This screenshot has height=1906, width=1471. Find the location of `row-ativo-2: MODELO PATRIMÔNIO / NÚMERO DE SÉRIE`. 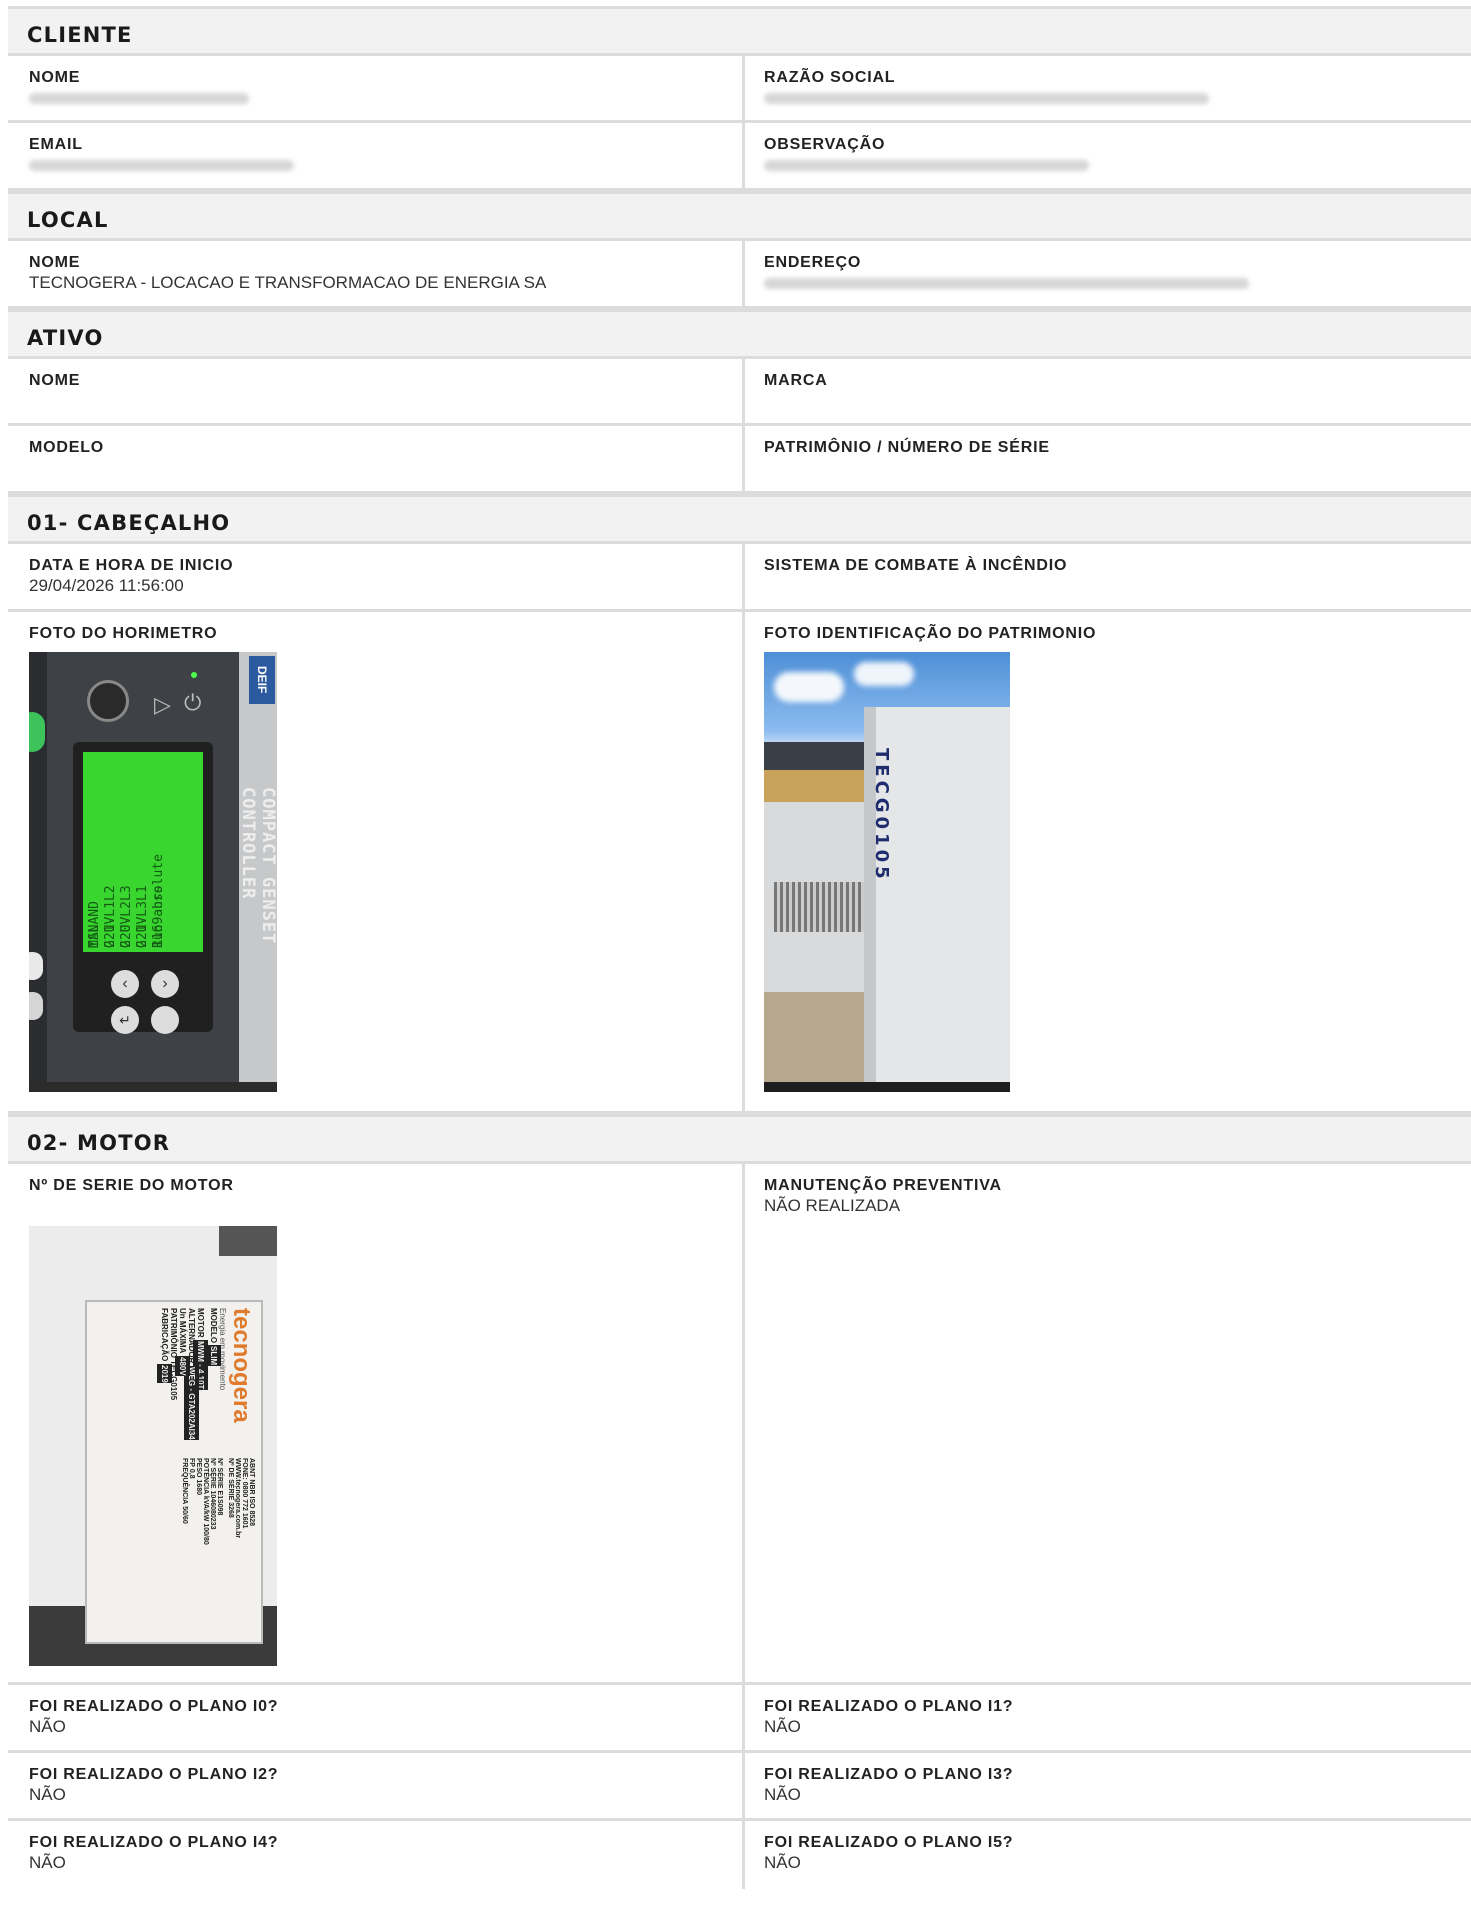

row-ativo-2: MODELO PATRIMÔNIO / NÚMERO DE SÉRIE is located at coordinates (739, 460).